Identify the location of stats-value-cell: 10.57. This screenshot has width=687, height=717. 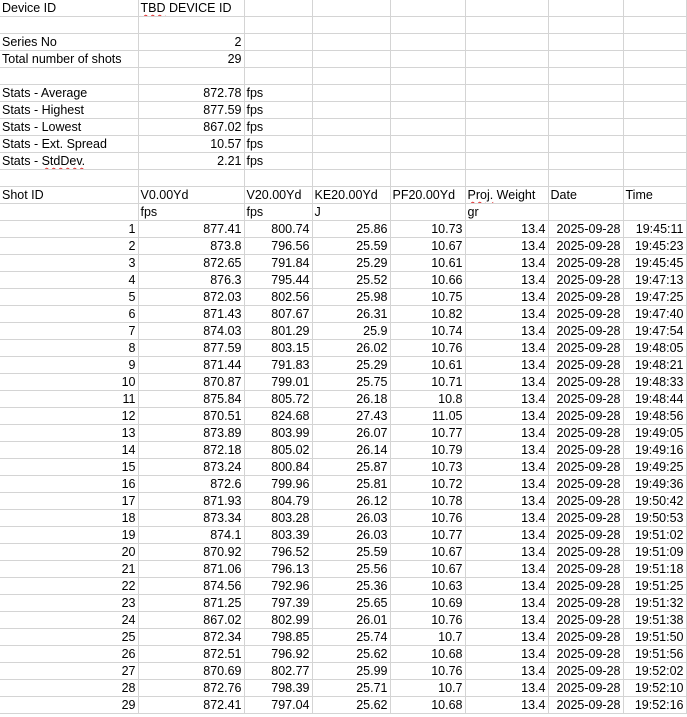
(191, 144).